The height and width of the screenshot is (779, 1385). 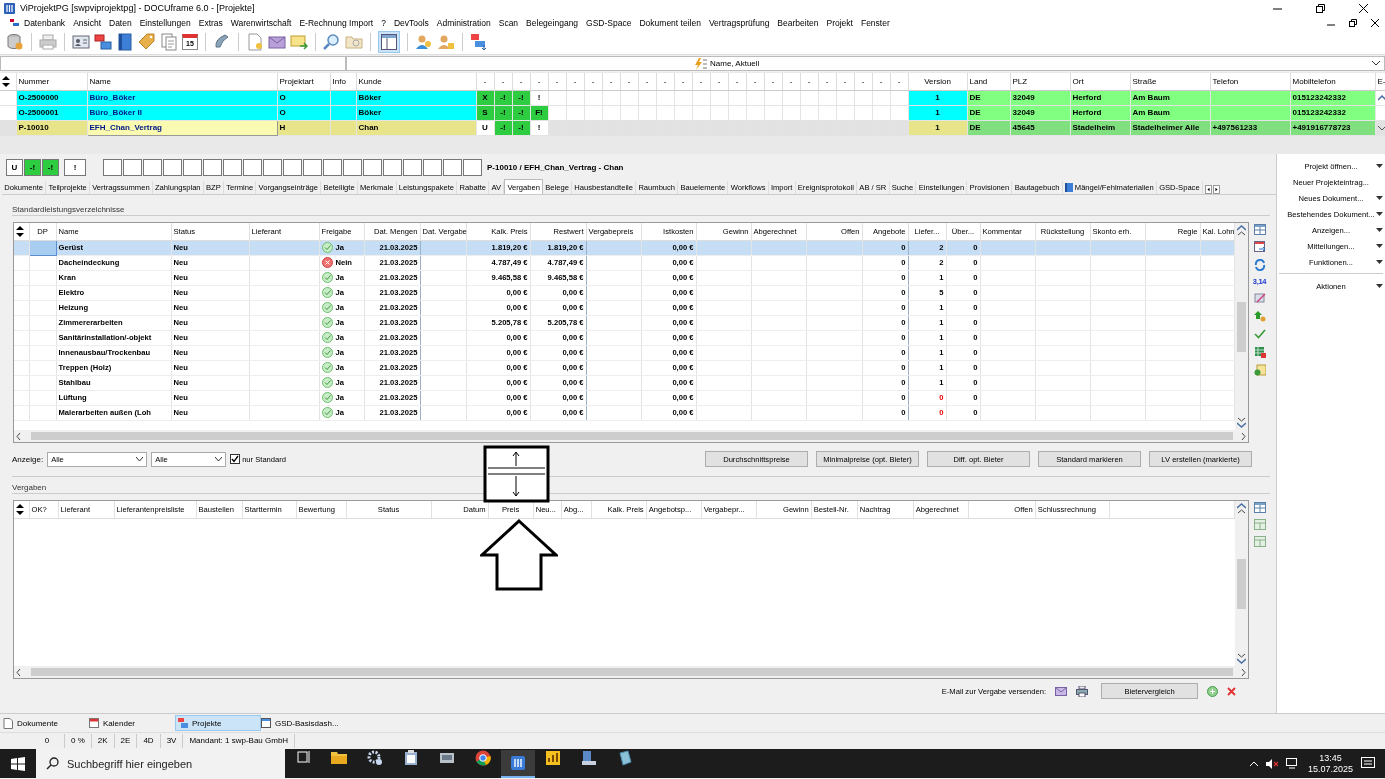 I want to click on column-header: Ort, so click(x=1100, y=81).